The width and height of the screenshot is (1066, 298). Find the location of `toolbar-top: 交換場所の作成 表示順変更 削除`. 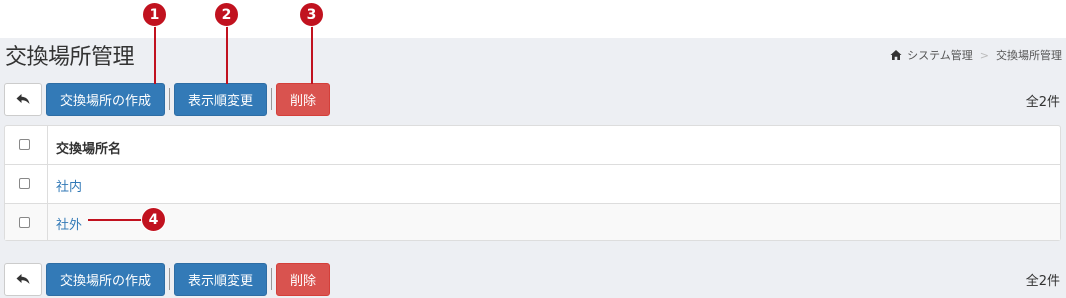

toolbar-top: 交換場所の作成 表示順変更 削除 is located at coordinates (167, 99).